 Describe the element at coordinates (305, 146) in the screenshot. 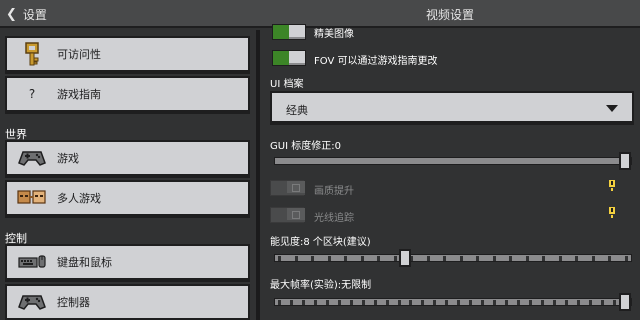

I see `gui-scale-label: GUI 标度修正:0` at that location.